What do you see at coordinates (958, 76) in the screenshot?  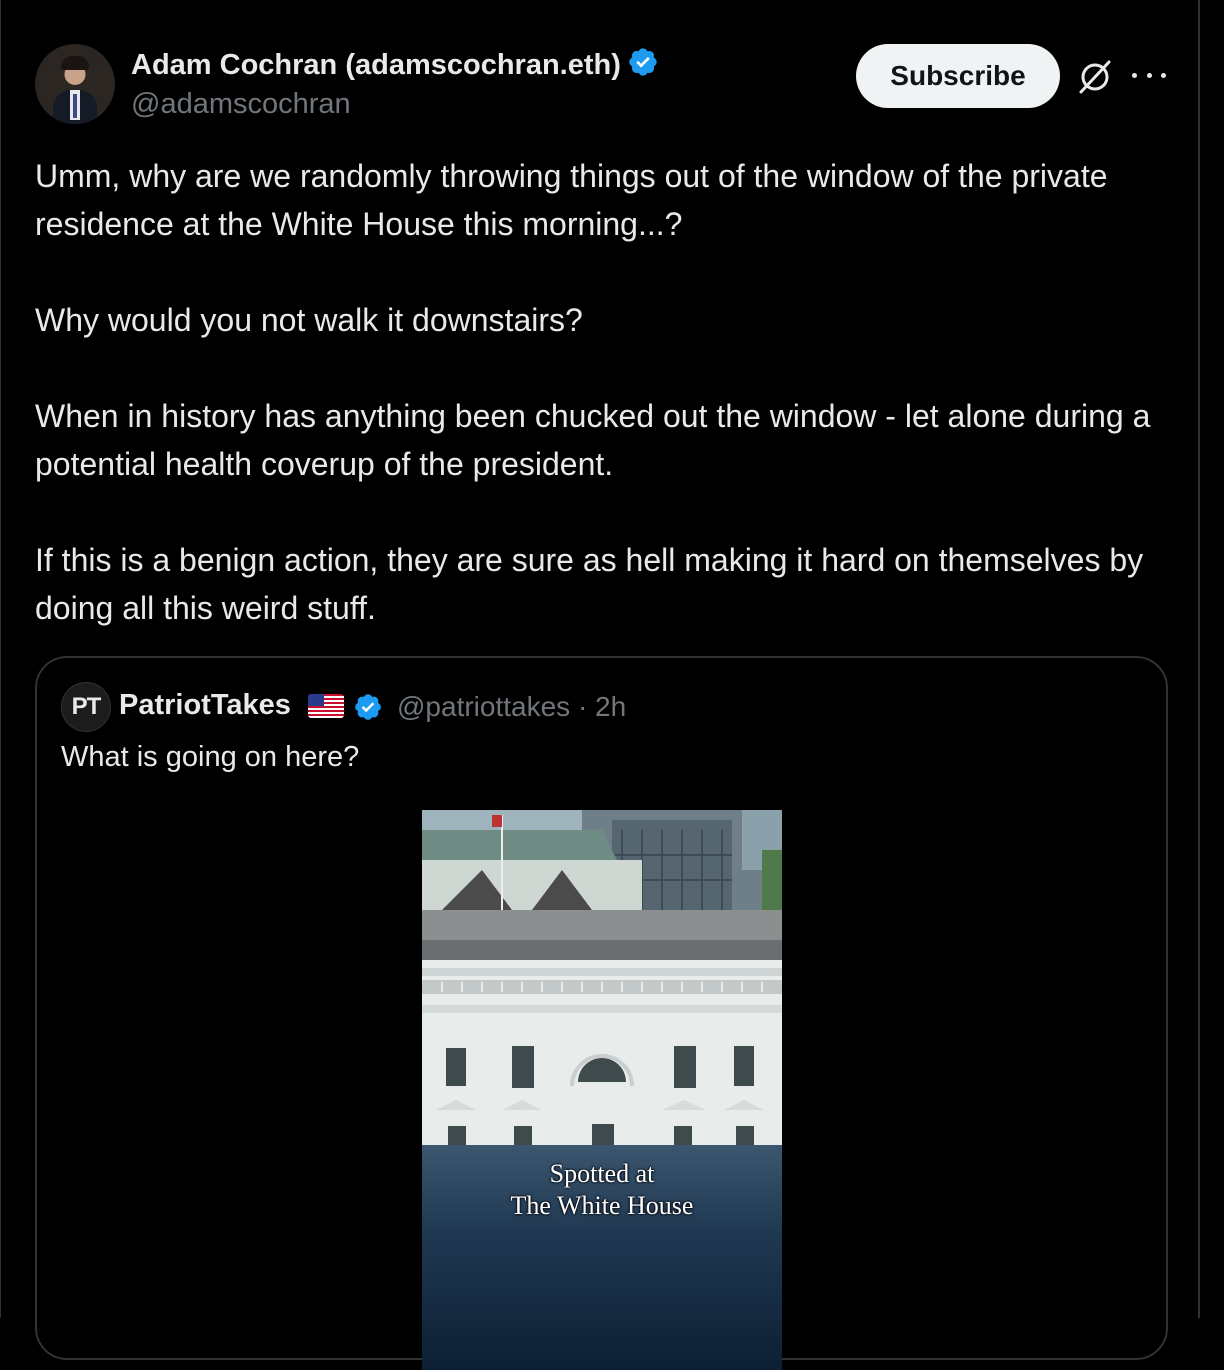 I see `subscribe-button: Subscribe` at bounding box center [958, 76].